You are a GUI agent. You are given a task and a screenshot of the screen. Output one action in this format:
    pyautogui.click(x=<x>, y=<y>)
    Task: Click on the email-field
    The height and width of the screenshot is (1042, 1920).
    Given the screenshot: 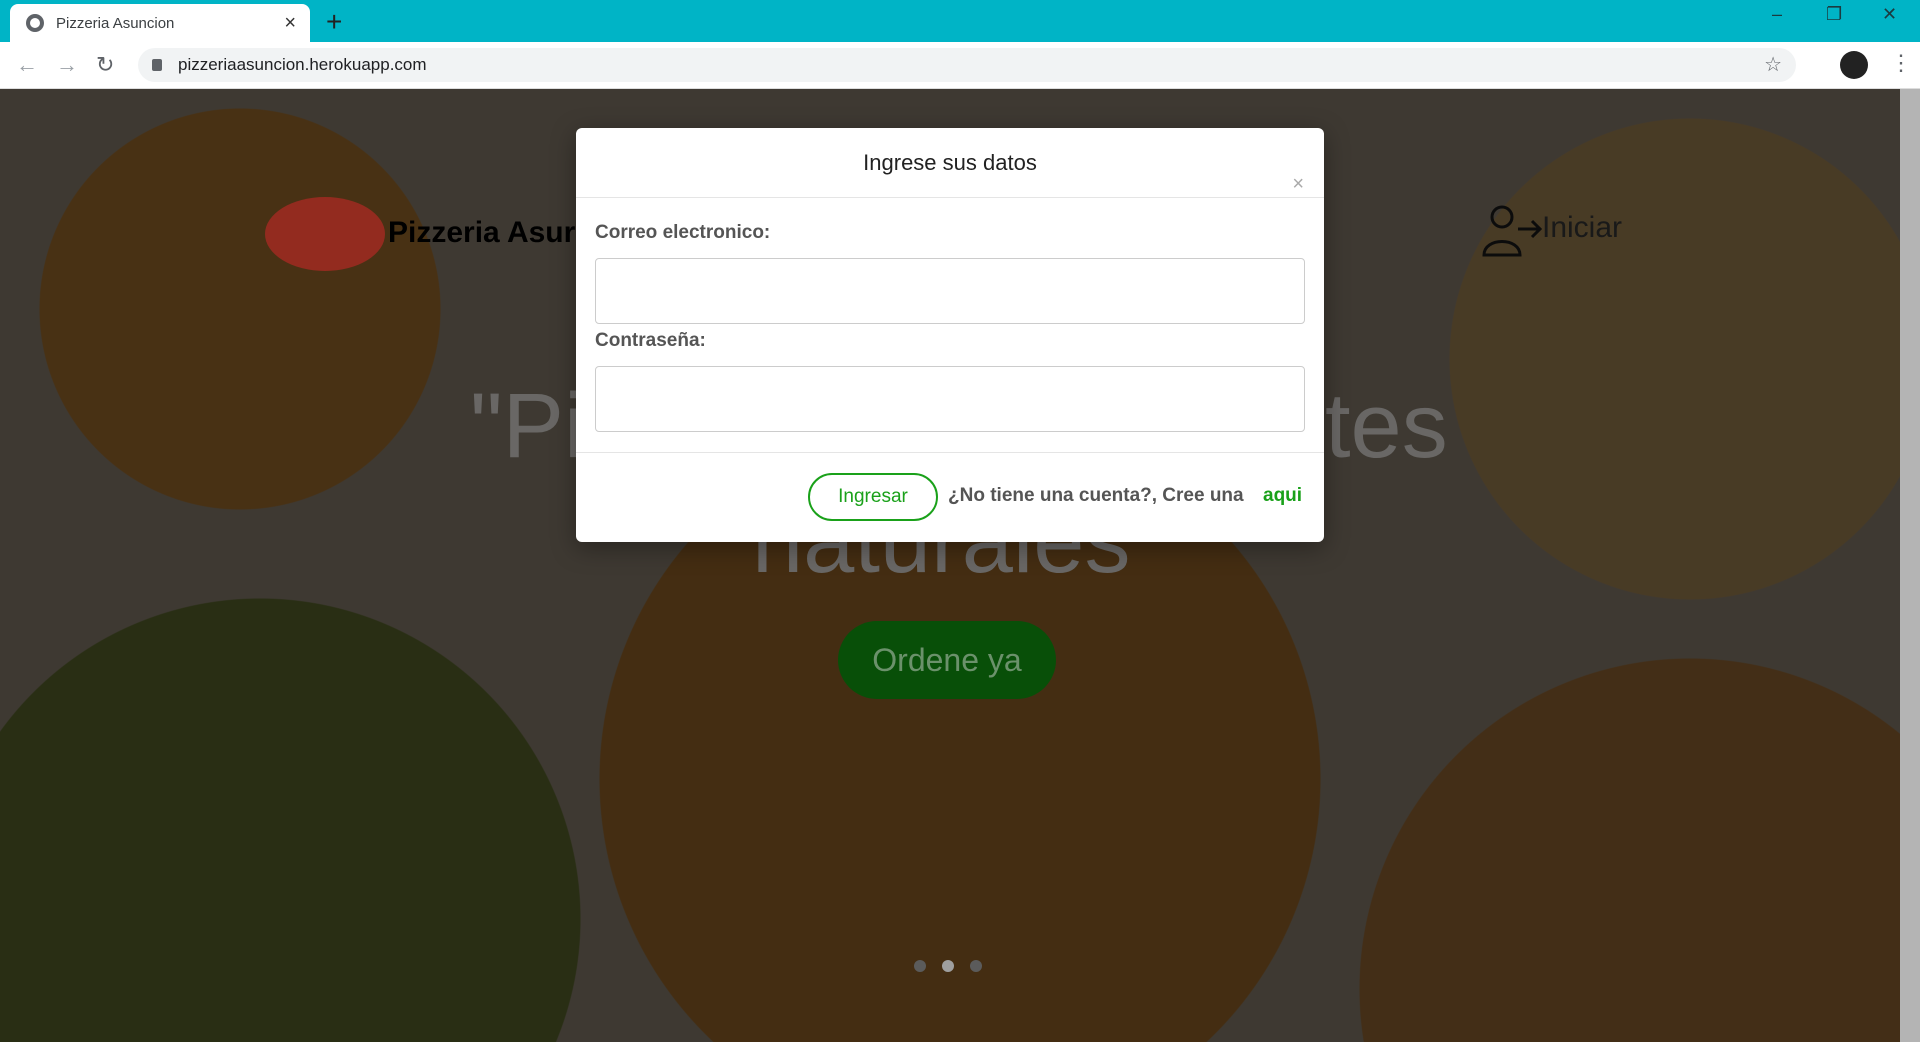 What is the action you would take?
    pyautogui.click(x=950, y=291)
    